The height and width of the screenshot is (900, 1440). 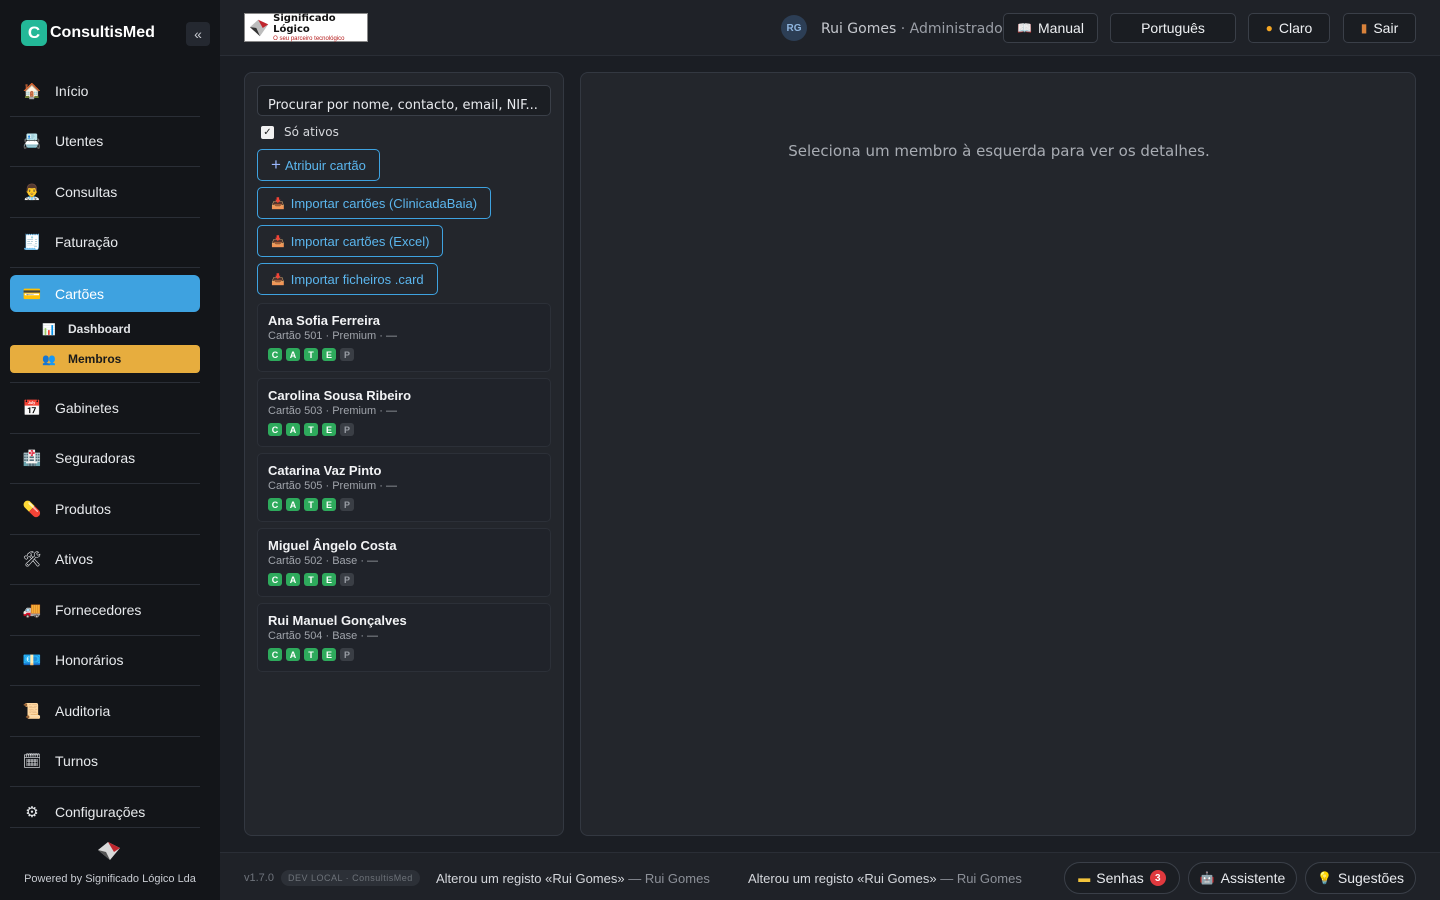 I want to click on brand-logo-icon: C, so click(x=34, y=33).